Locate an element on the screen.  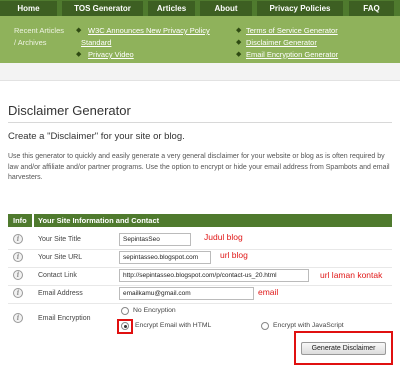
form-header-info: Info is located at coordinates (20, 220).